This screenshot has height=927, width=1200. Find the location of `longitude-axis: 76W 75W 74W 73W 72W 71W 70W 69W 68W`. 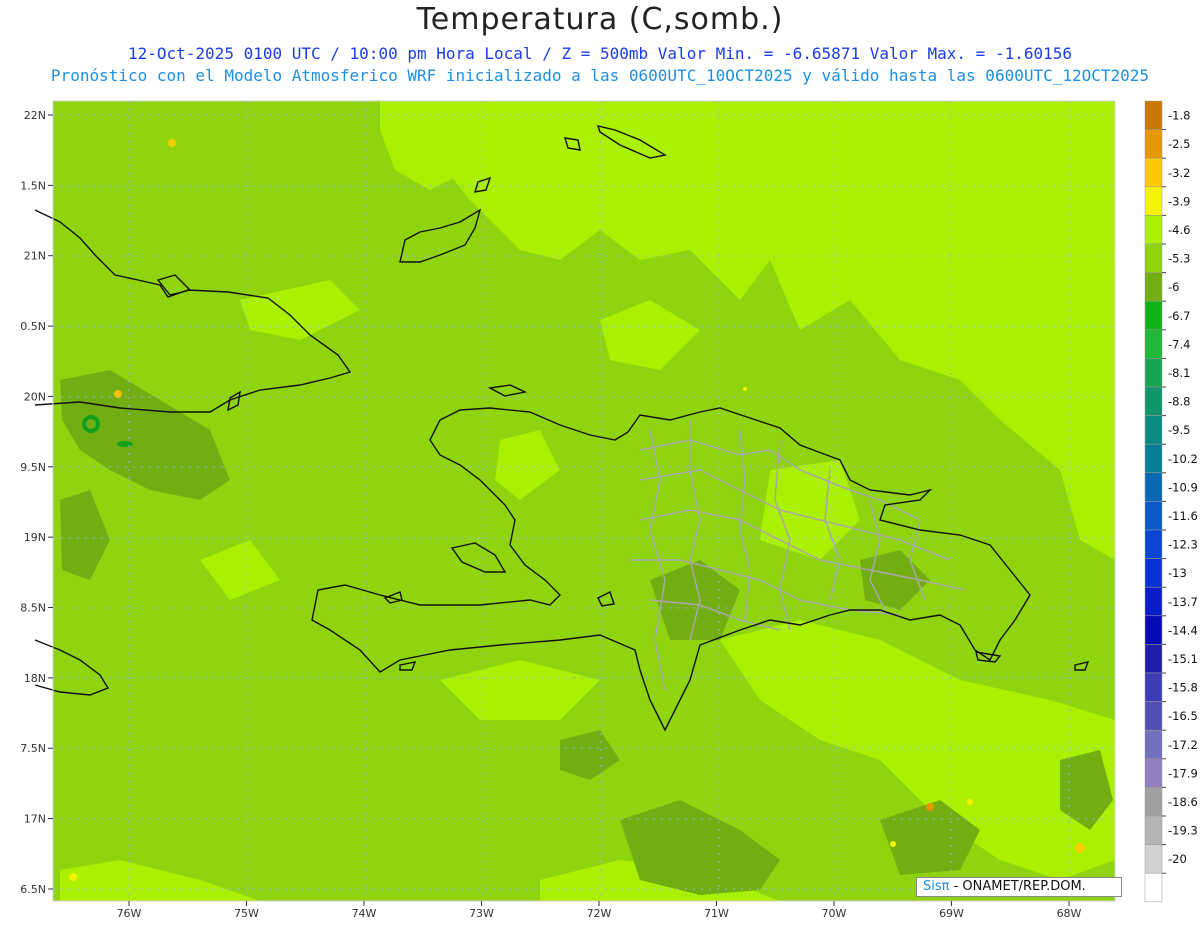

longitude-axis: 76W 75W 74W 73W 72W 71W 70W 69W 68W is located at coordinates (599, 910).